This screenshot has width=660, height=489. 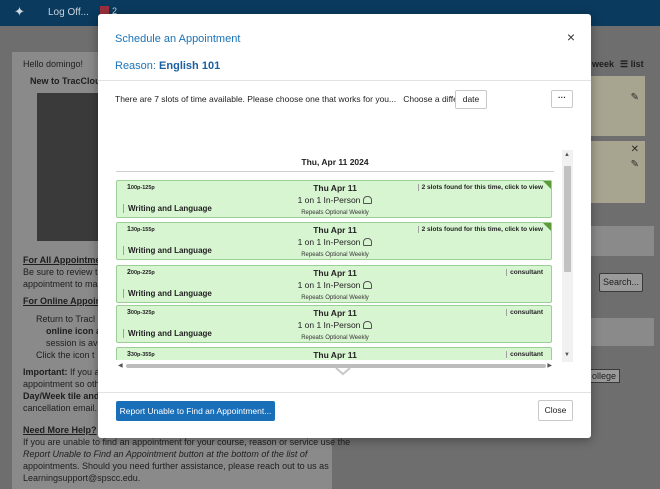 What do you see at coordinates (45, 372) in the screenshot?
I see `important-label: Important:` at bounding box center [45, 372].